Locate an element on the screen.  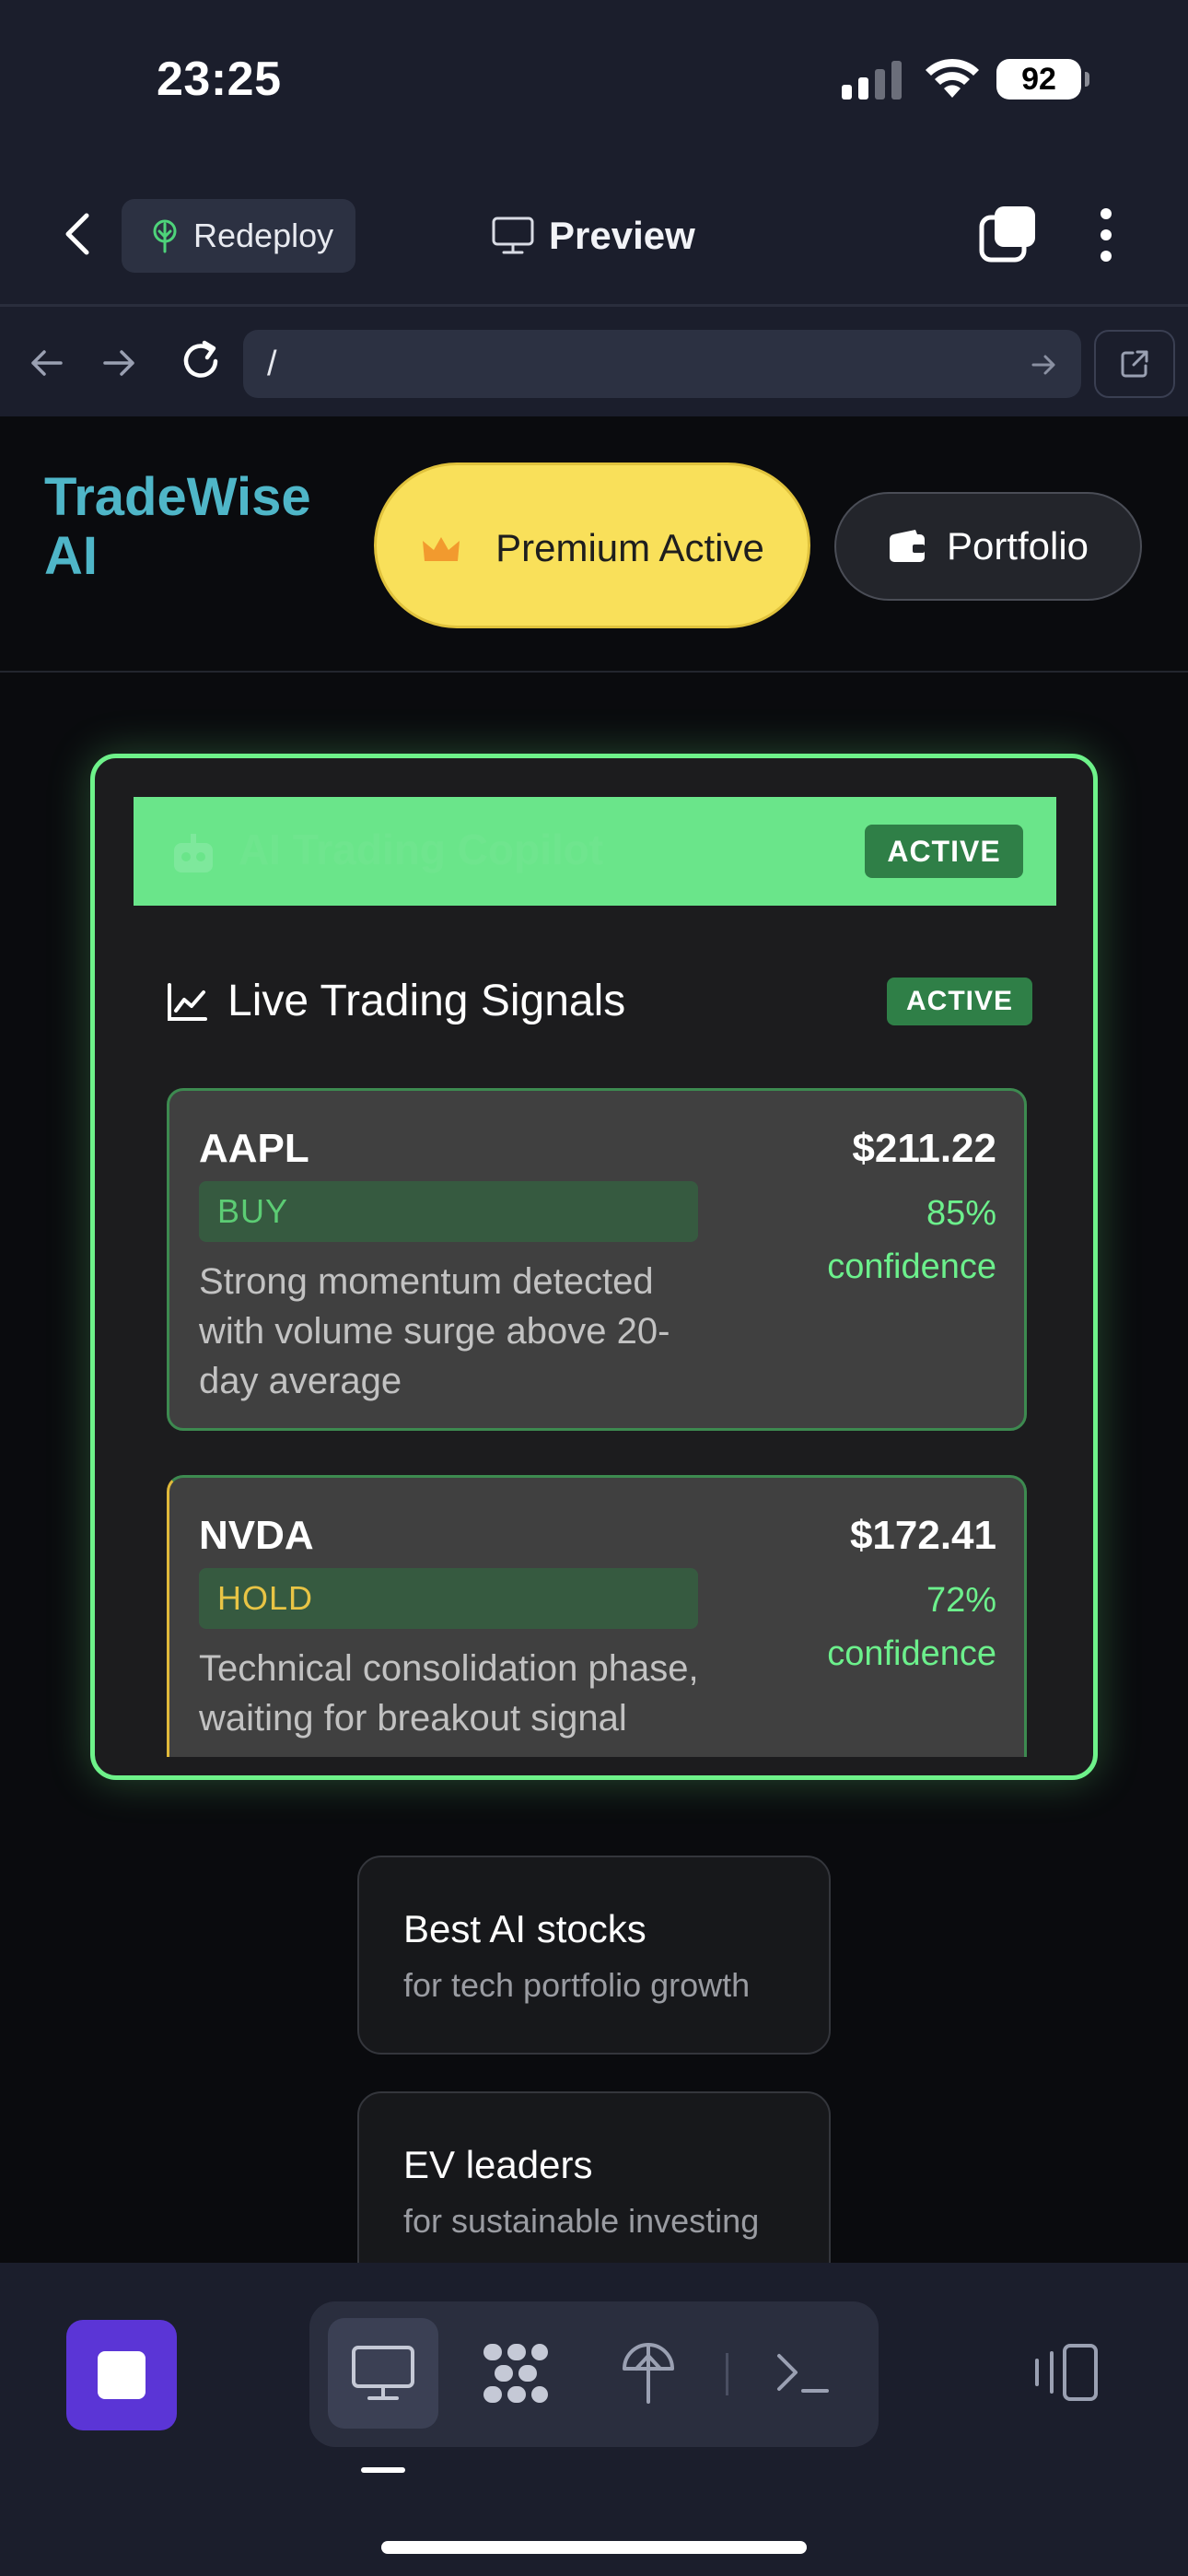
signal-ticker: NVDA is located at coordinates (256, 1535).